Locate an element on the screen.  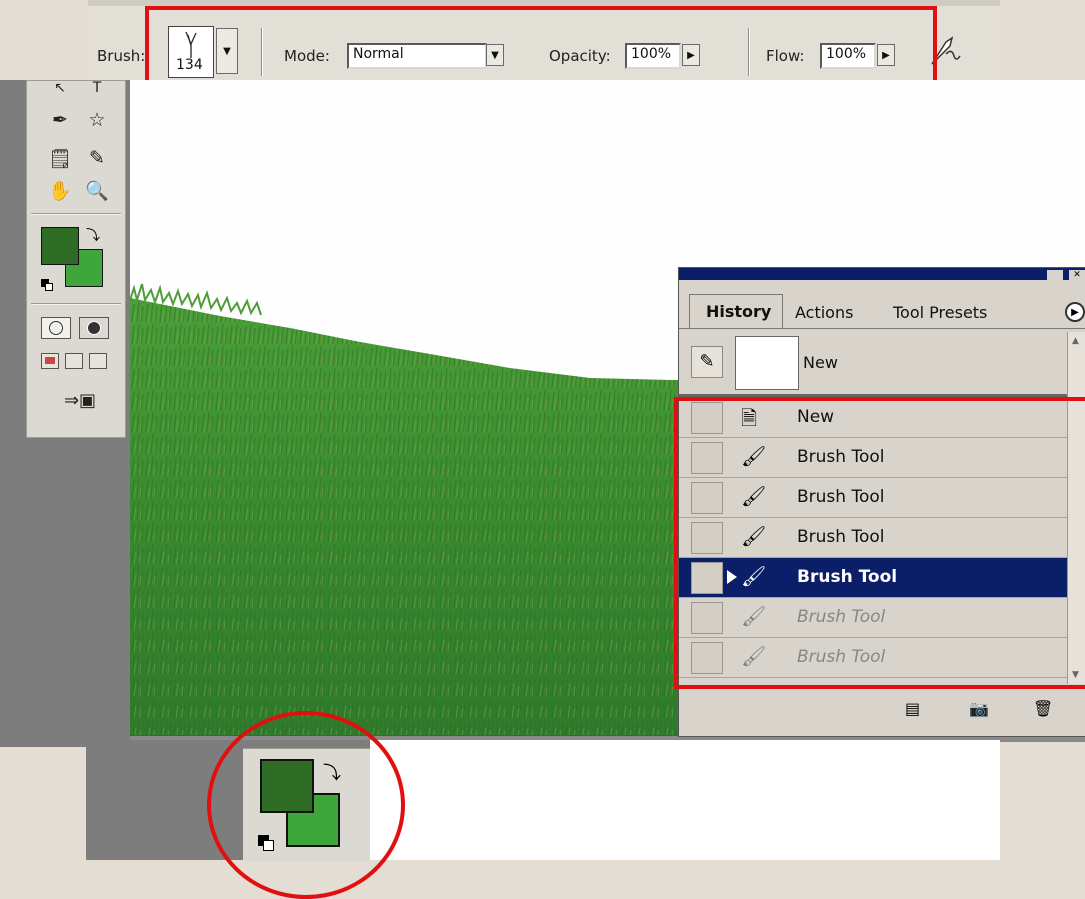
new-snapshot-icon: 📷 is located at coordinates (979, 708).